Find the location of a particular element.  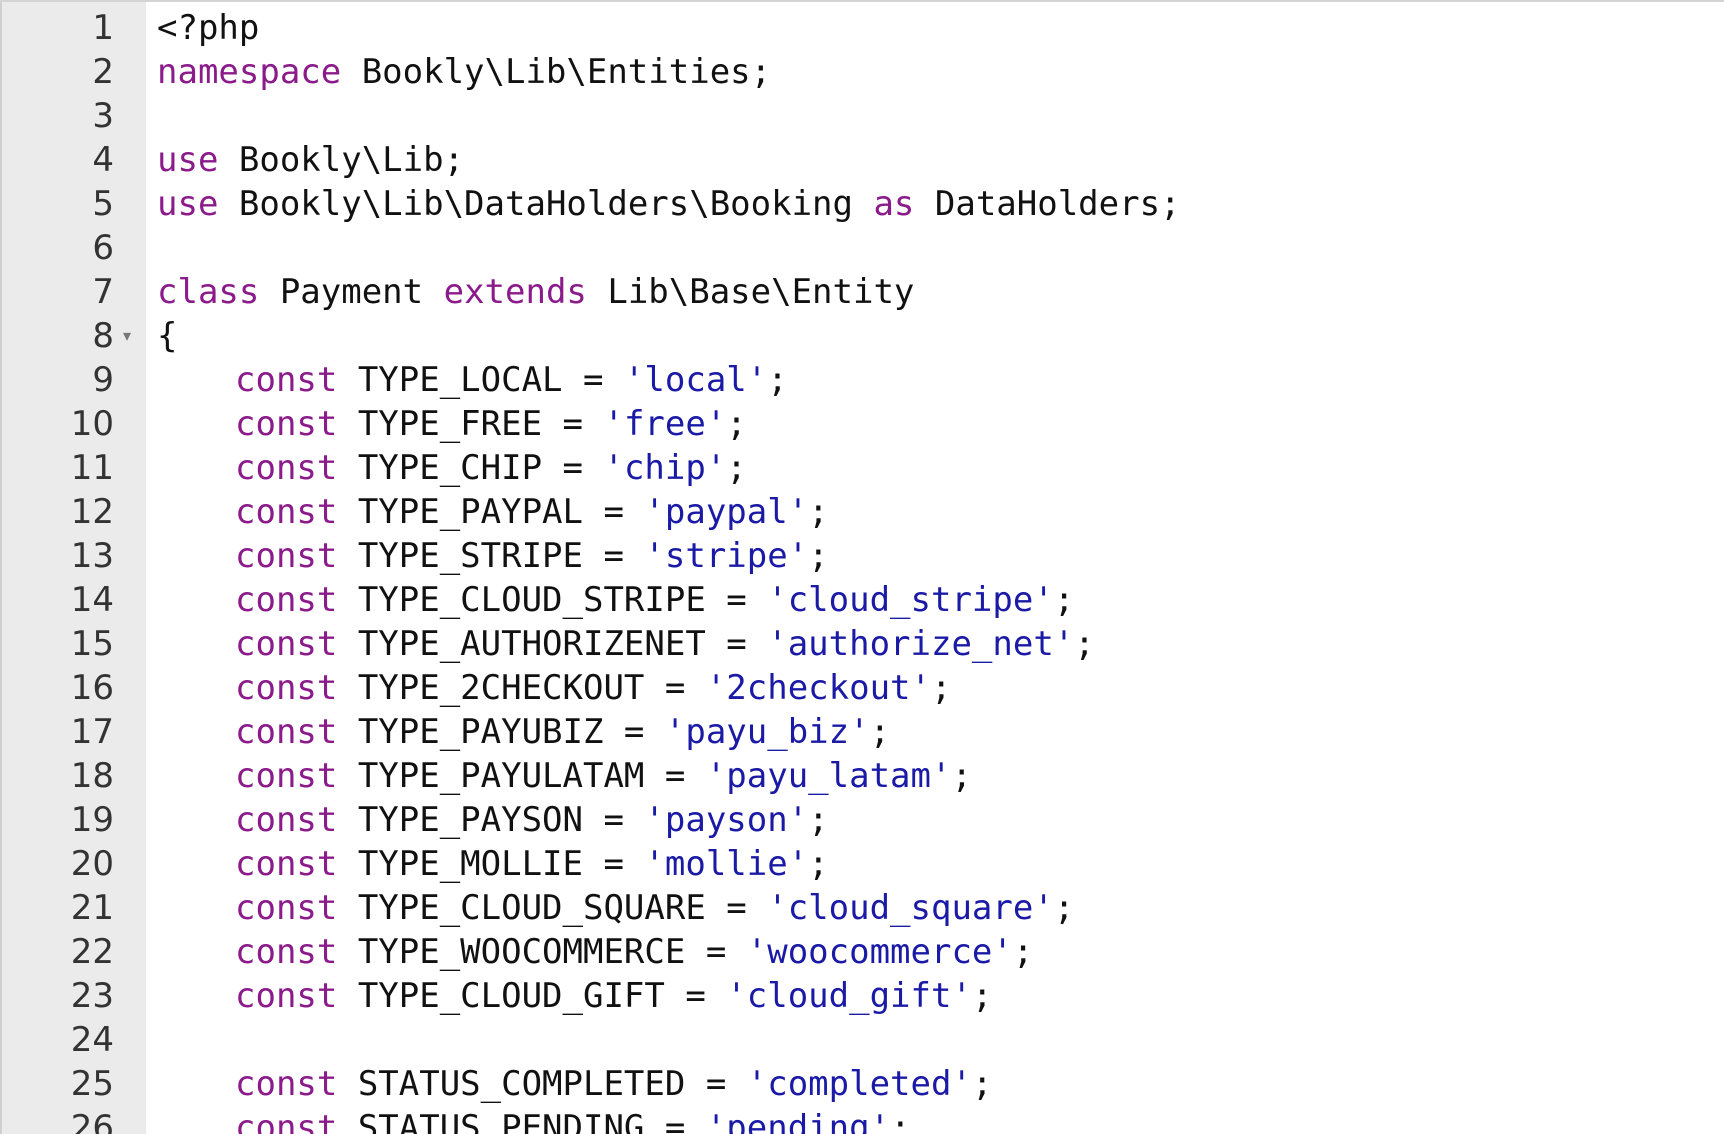

string-token: 'paypal' is located at coordinates (726, 512).